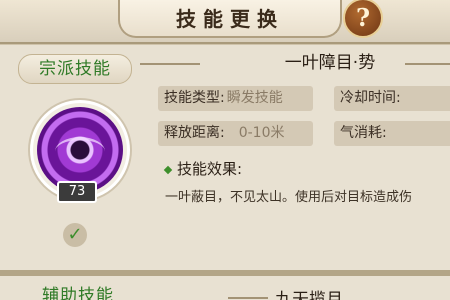 The height and width of the screenshot is (300, 450). Describe the element at coordinates (210, 169) in the screenshot. I see `effect-title: 技能效果:` at that location.